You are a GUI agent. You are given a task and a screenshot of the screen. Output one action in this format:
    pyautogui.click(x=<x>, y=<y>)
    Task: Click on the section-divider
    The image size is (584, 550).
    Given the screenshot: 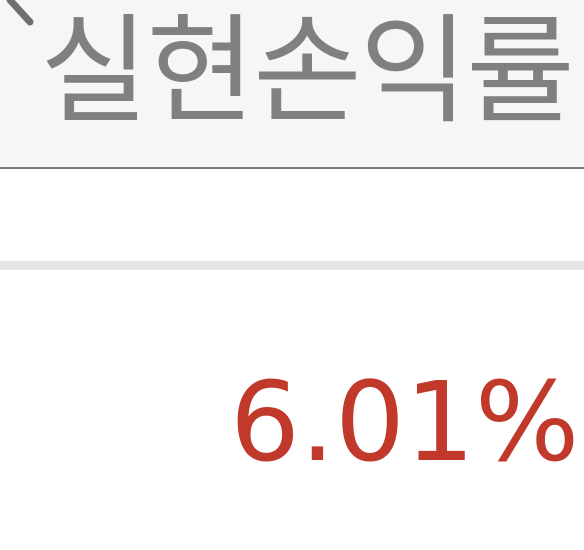 What is the action you would take?
    pyautogui.click(x=292, y=265)
    